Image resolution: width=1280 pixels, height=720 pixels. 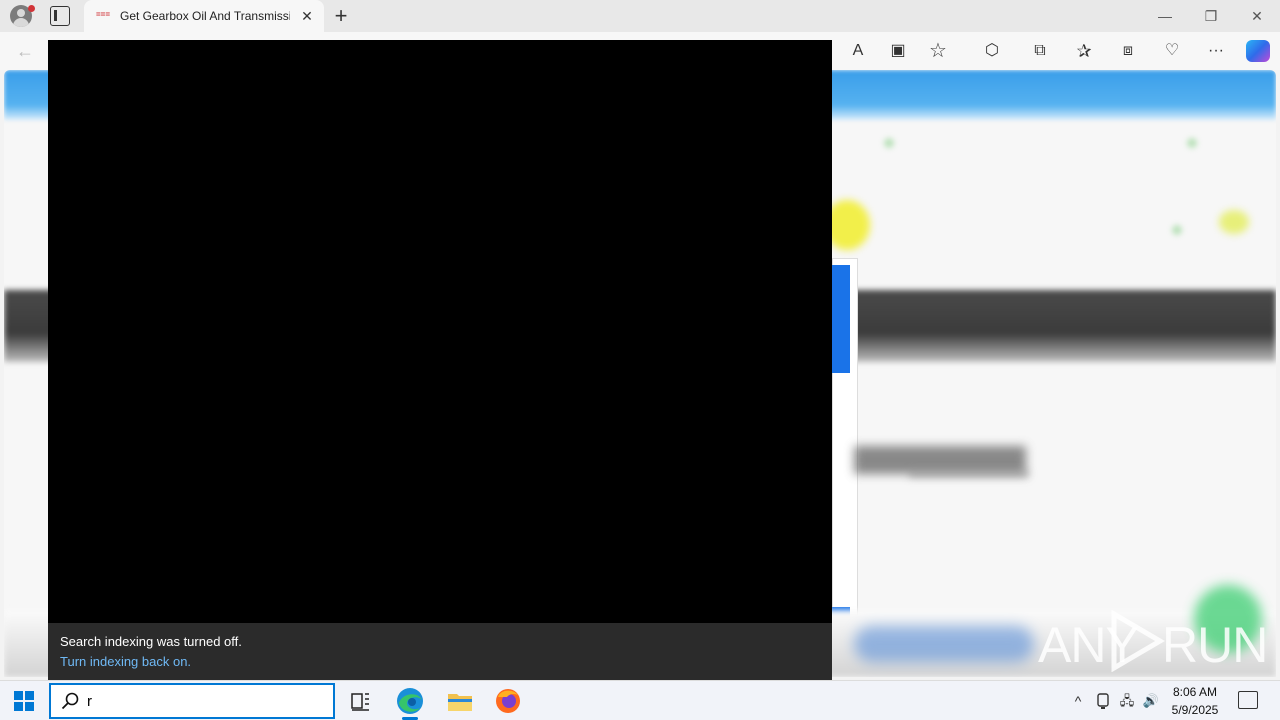 What do you see at coordinates (151, 641) in the screenshot?
I see `indexing-notice-text: Search indexing was turned off.` at bounding box center [151, 641].